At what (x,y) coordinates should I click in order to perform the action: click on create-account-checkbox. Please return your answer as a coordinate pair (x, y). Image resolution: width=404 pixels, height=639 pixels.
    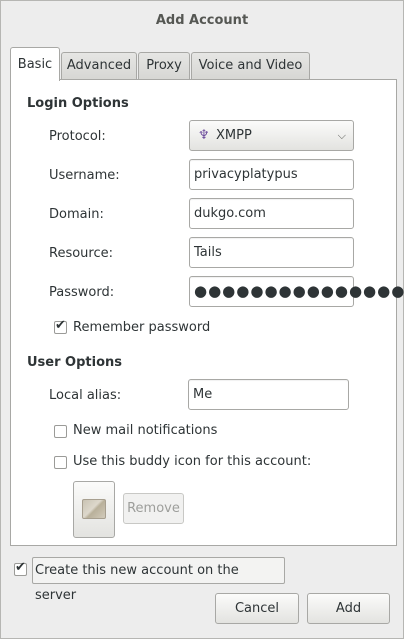
    Looking at the image, I should click on (20, 568).